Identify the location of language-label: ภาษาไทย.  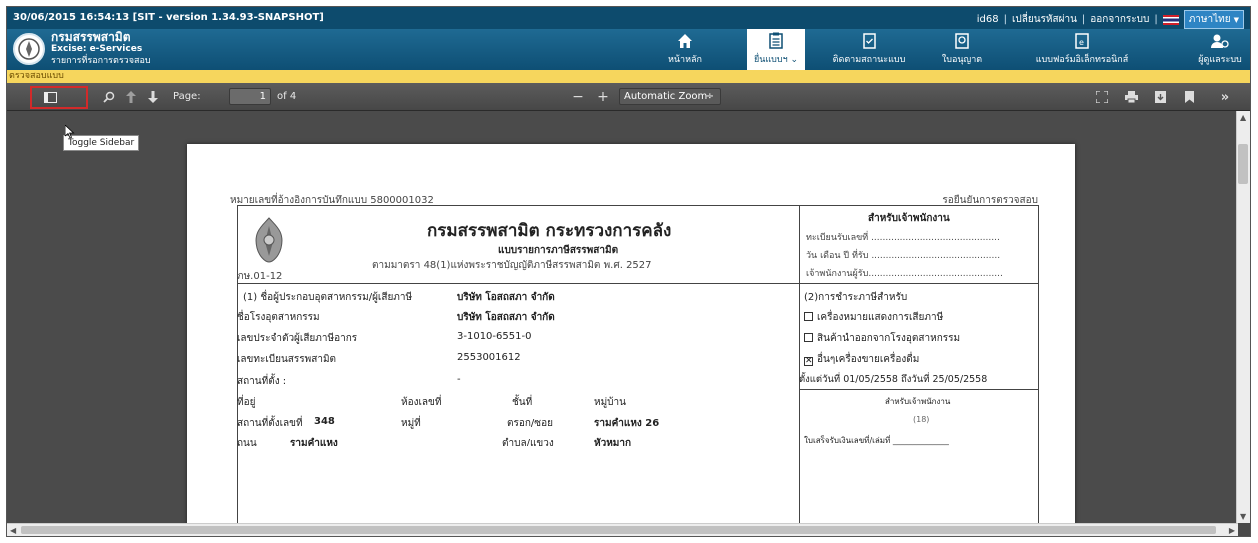
(1209, 19).